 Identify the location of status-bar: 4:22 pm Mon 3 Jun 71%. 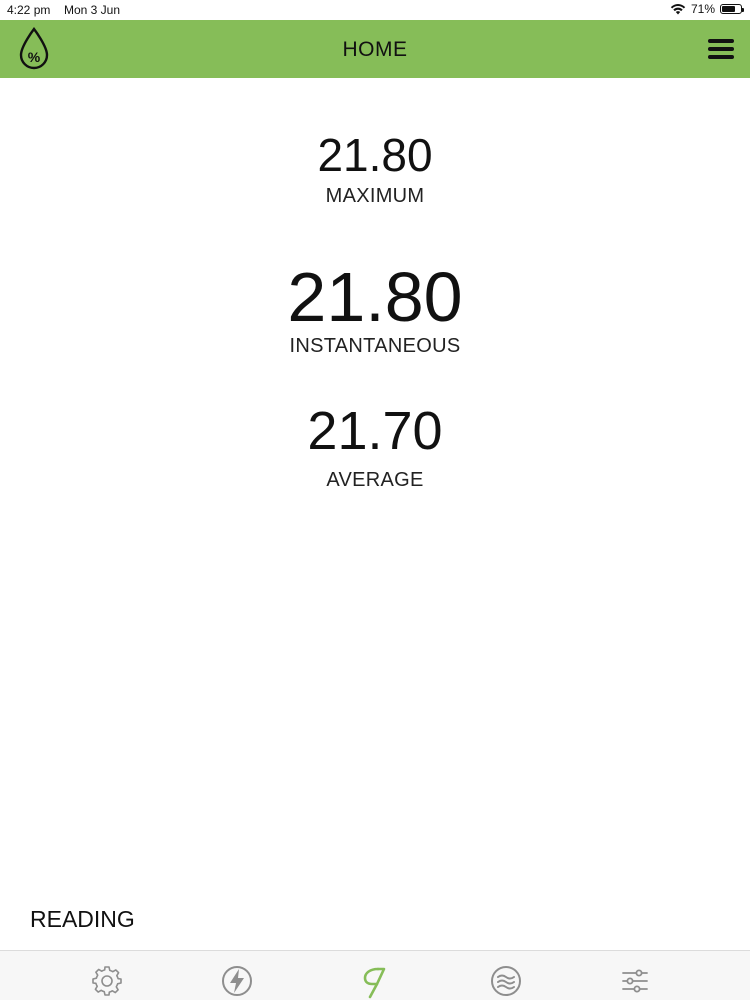
(375, 10).